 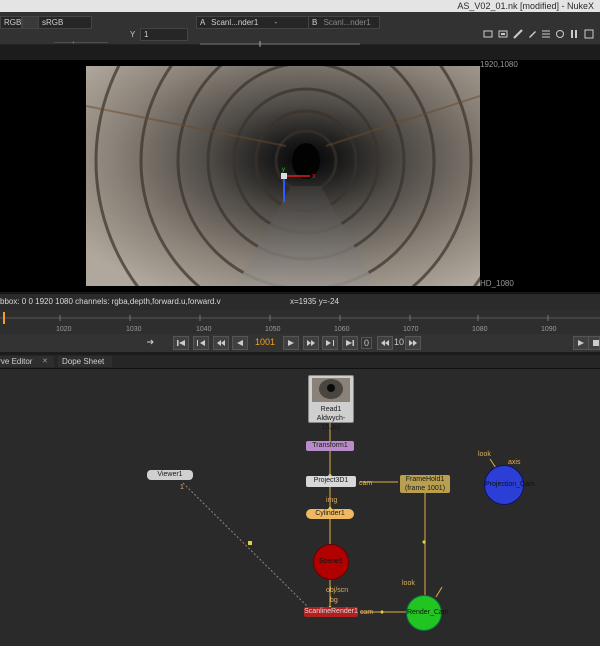 I want to click on project3d-node: Project3D1, so click(x=331, y=481).